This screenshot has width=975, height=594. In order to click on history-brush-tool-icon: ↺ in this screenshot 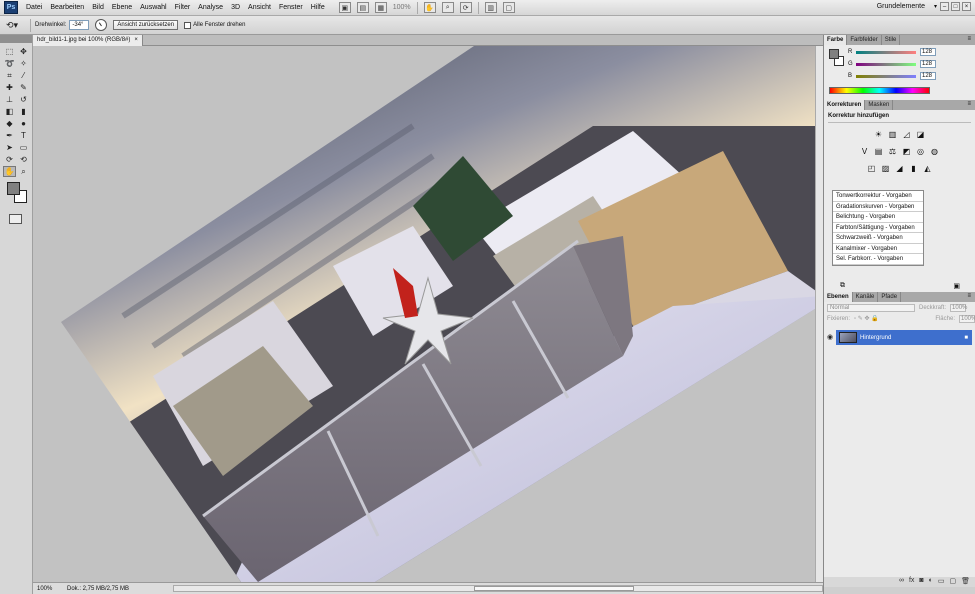, I will do `click(23, 99)`.